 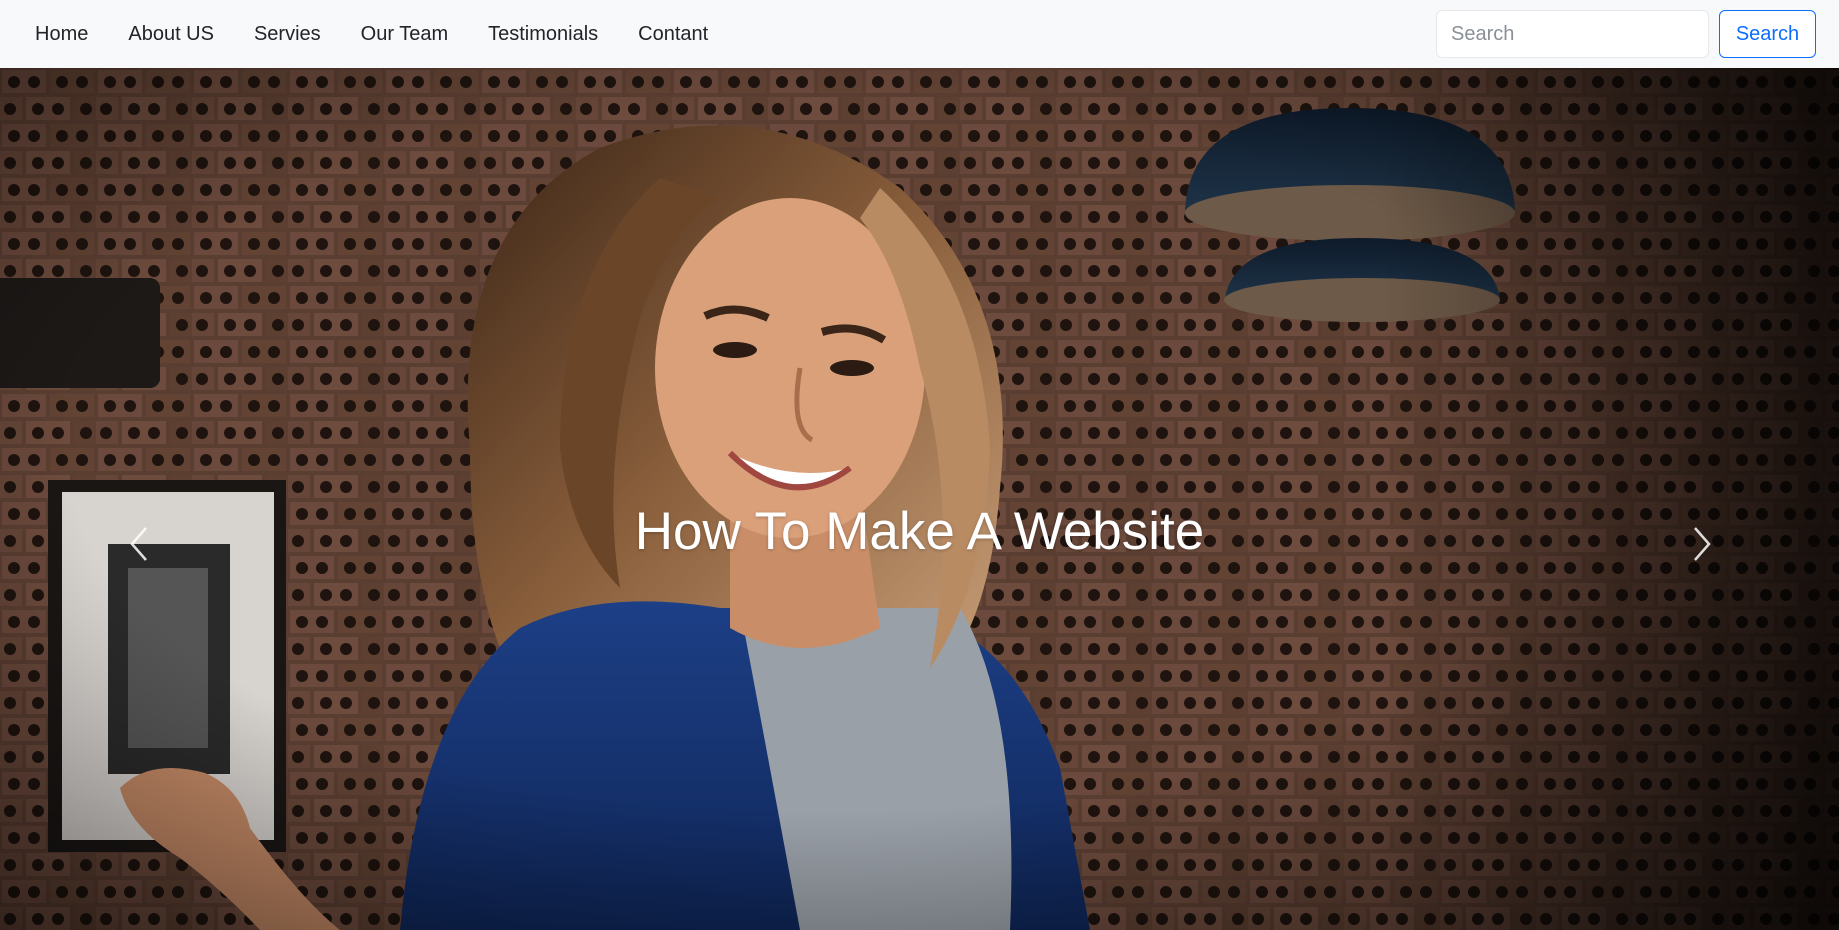 I want to click on search-button: Search, so click(x=1767, y=34).